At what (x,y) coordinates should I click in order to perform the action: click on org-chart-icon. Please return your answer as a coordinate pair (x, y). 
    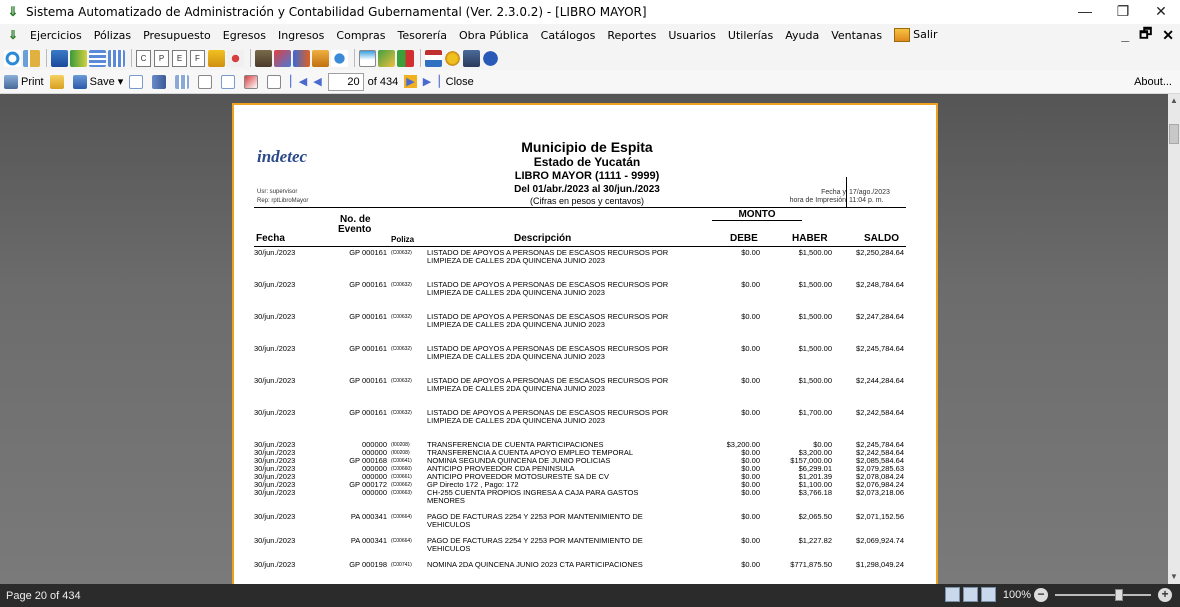
    Looking at the image, I should click on (433, 58).